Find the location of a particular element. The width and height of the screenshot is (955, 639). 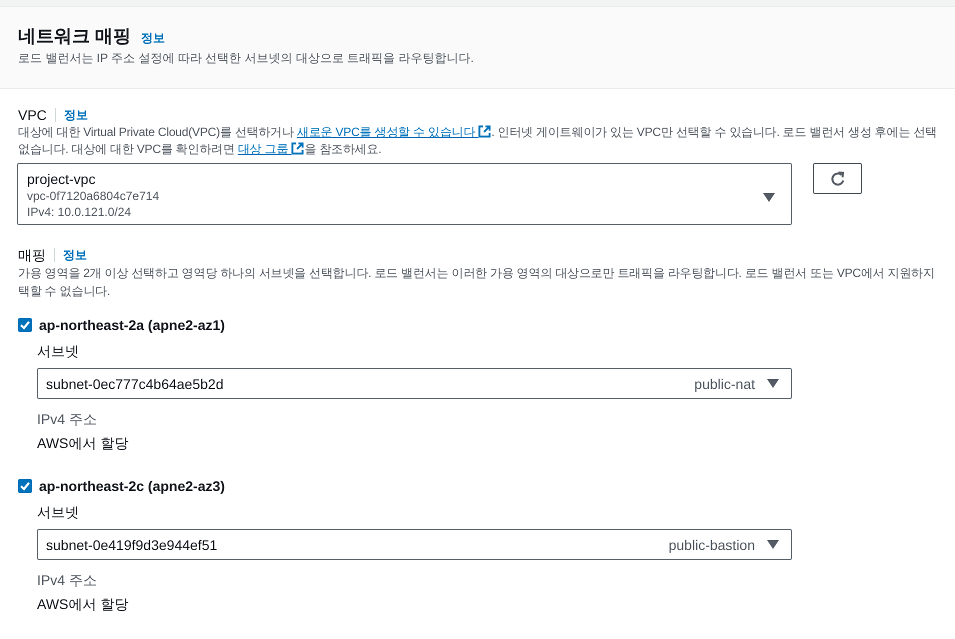

refresh-button is located at coordinates (837, 178).